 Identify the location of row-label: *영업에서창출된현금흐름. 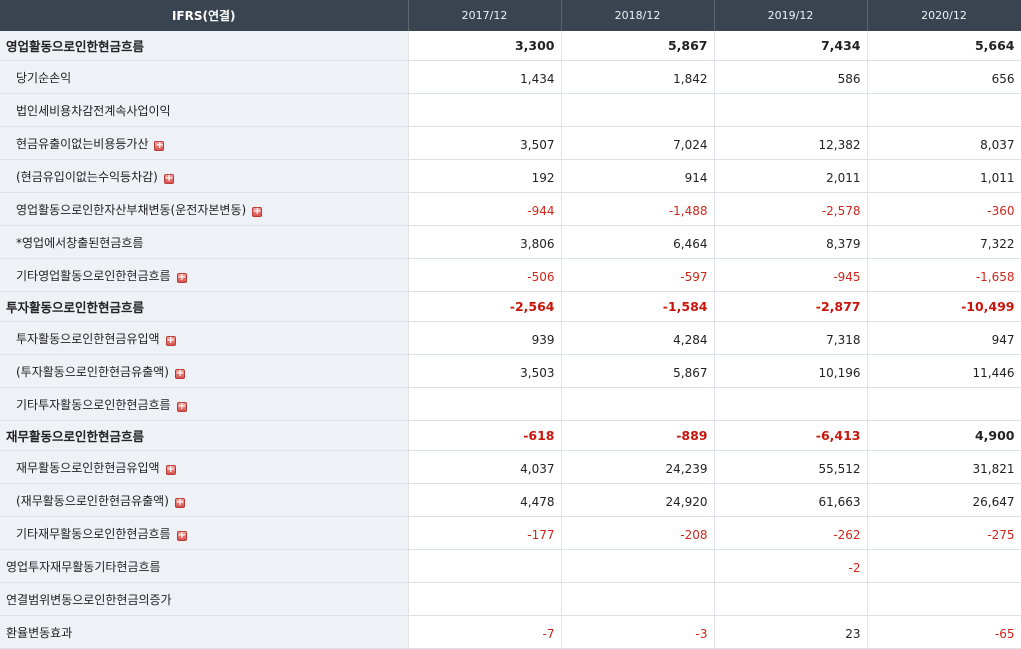
(80, 242).